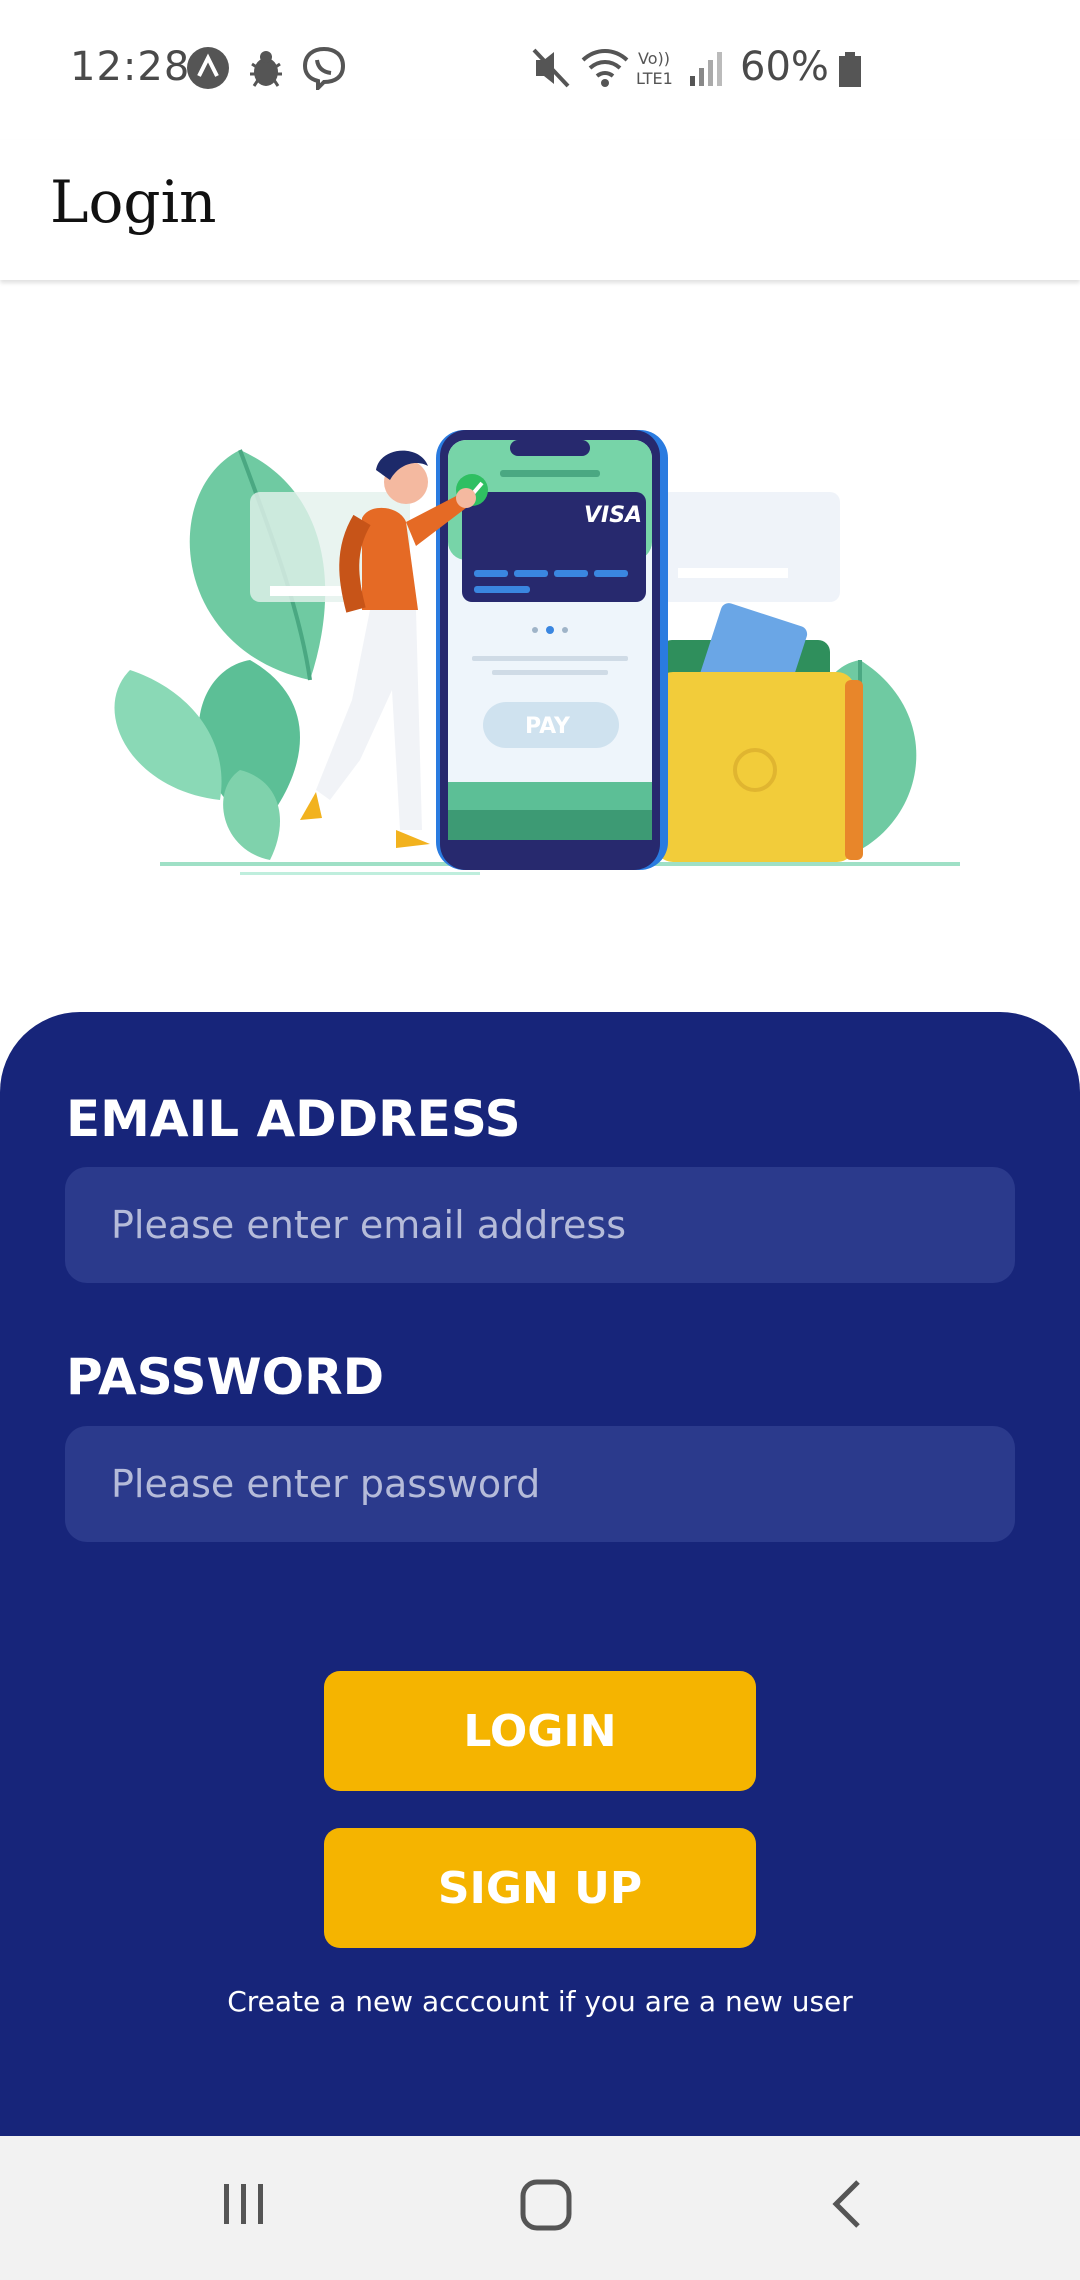  I want to click on signal-icon, so click(706, 70).